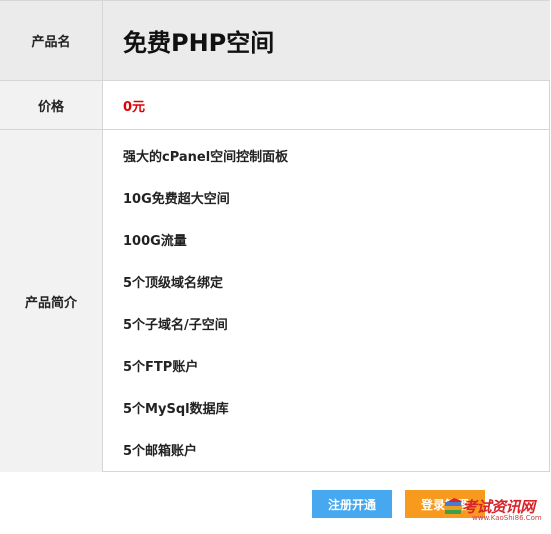 The image size is (551, 534). What do you see at coordinates (160, 451) in the screenshot?
I see `feature-item: 5个邮箱账户` at bounding box center [160, 451].